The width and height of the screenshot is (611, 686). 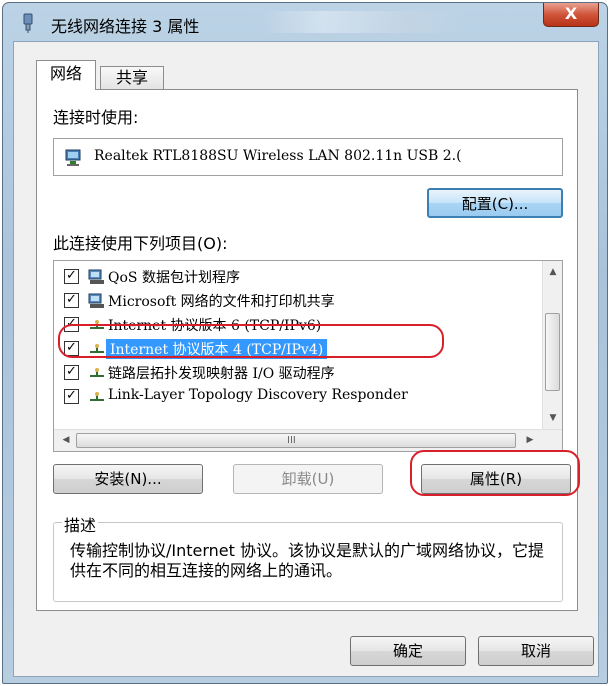 I want to click on network-connection-icon, so click(x=28, y=23).